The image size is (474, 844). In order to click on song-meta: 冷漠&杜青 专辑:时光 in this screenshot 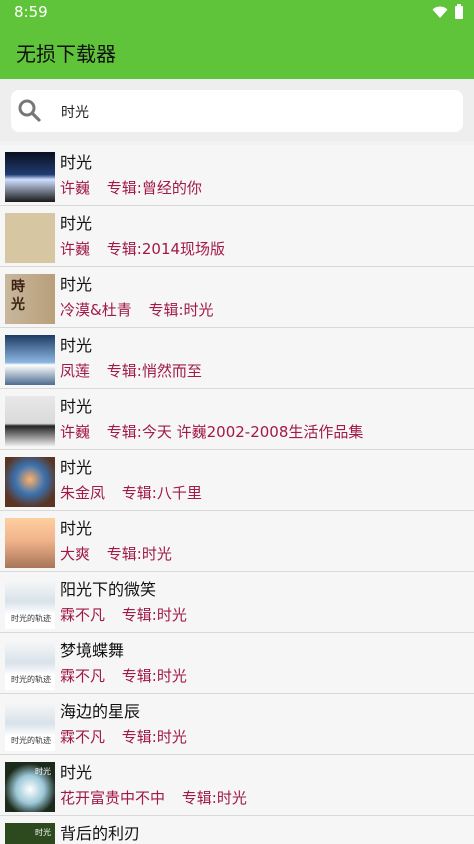, I will do `click(137, 309)`.